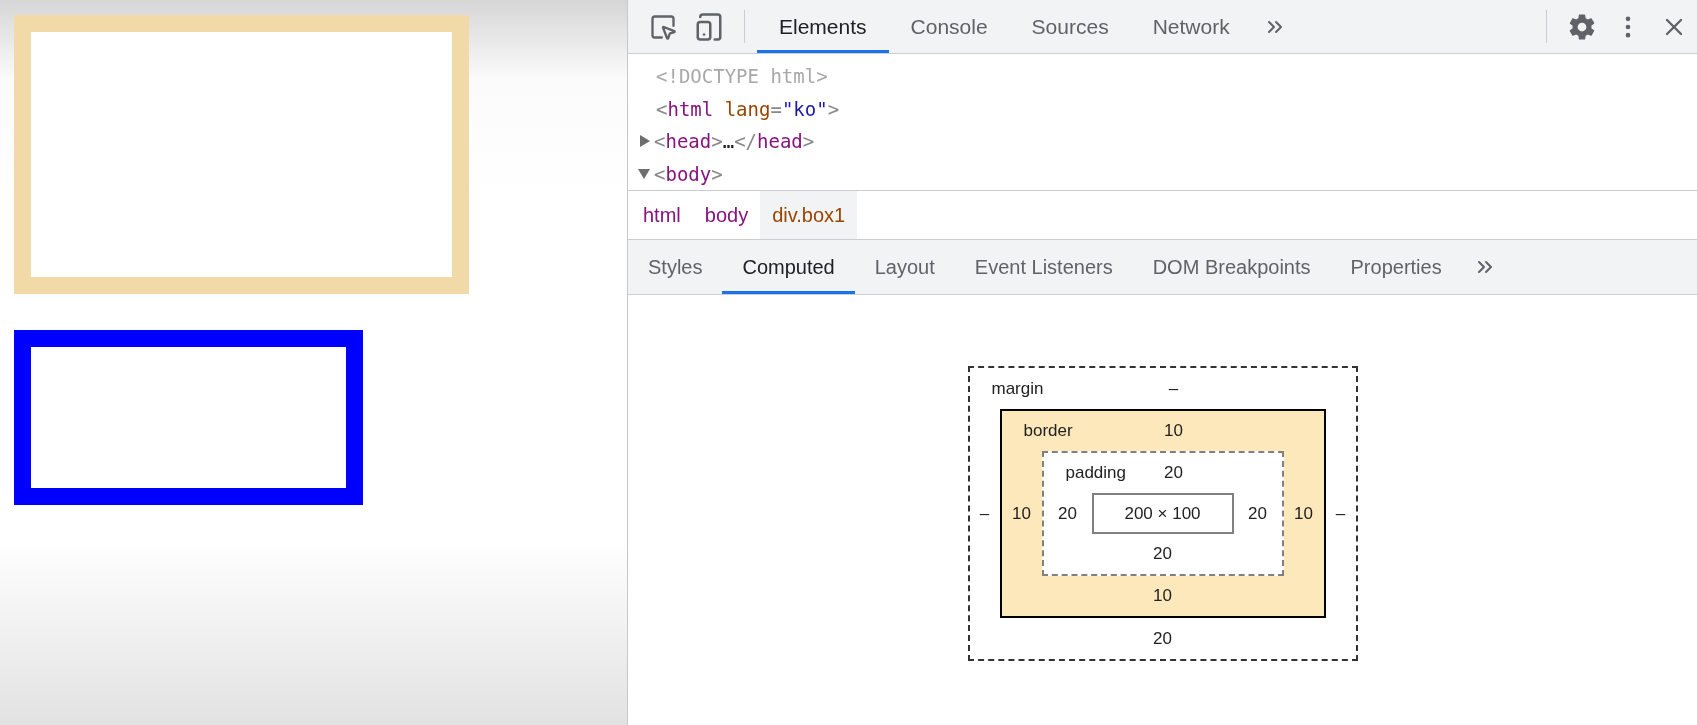  What do you see at coordinates (734, 141) in the screenshot?
I see `dom-node-line: <head>…</head>` at bounding box center [734, 141].